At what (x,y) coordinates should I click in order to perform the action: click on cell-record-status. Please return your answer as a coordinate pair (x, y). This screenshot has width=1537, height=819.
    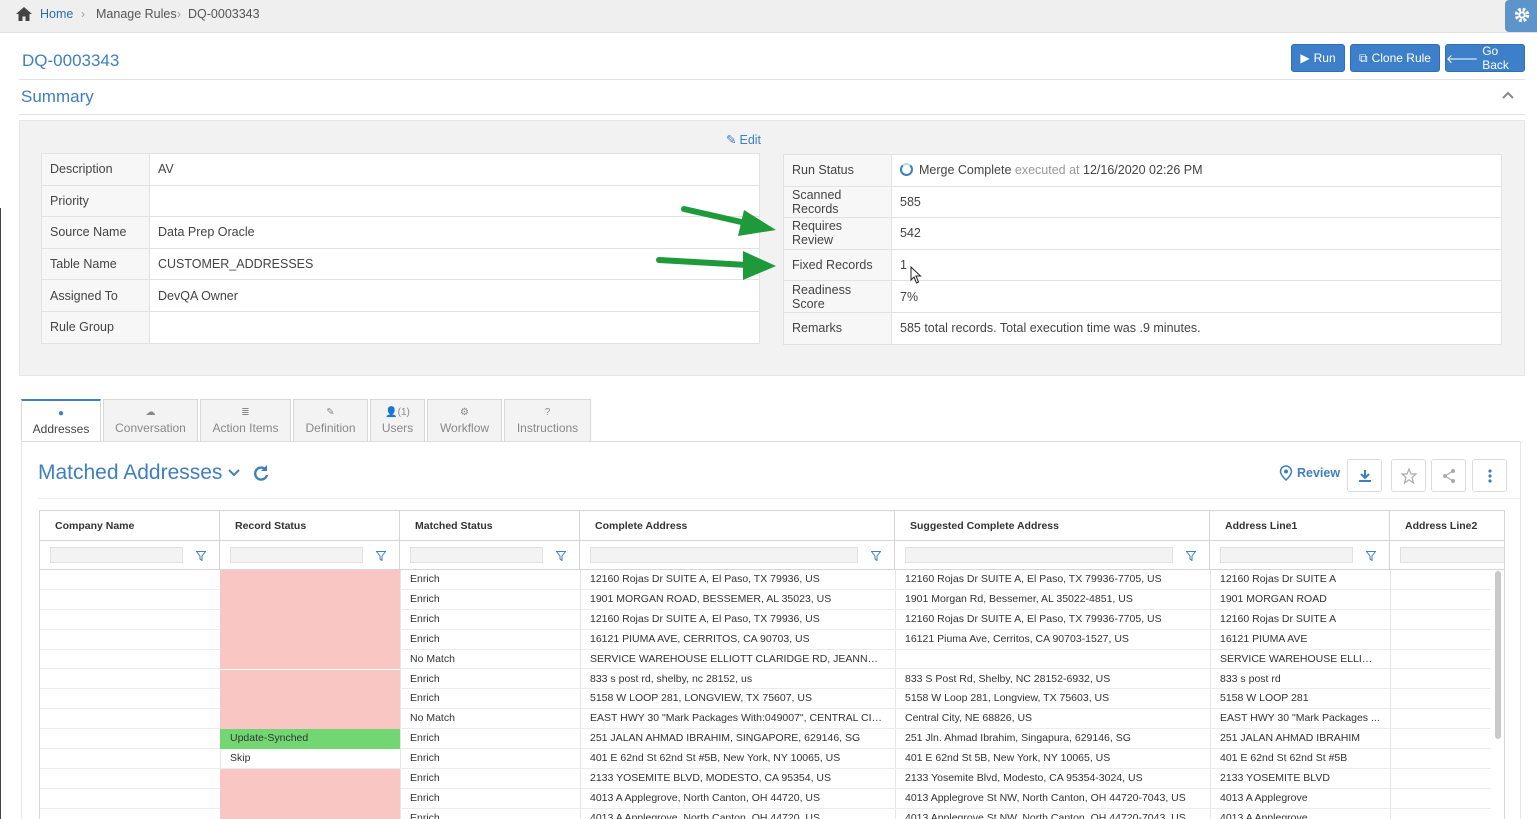
    Looking at the image, I should click on (310, 659).